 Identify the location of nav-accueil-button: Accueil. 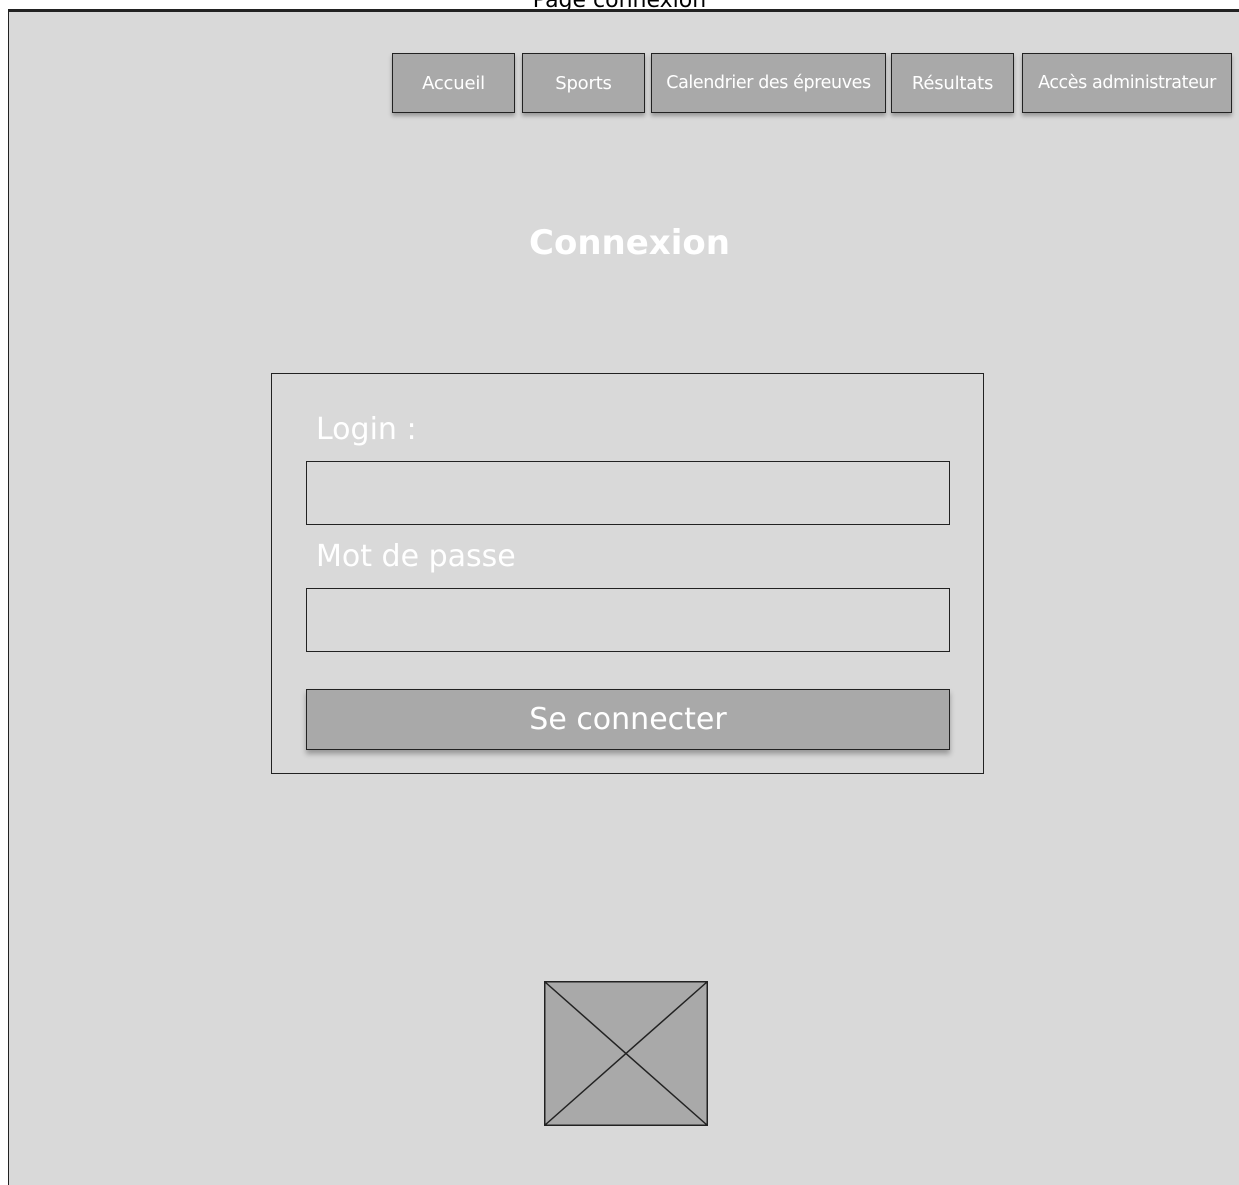
(453, 83).